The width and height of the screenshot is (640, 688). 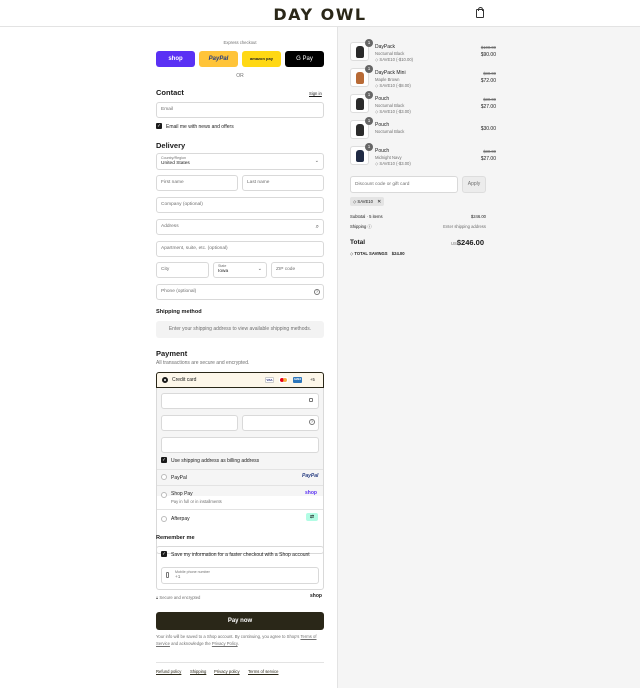 What do you see at coordinates (240, 401) in the screenshot?
I see `card-number-input` at bounding box center [240, 401].